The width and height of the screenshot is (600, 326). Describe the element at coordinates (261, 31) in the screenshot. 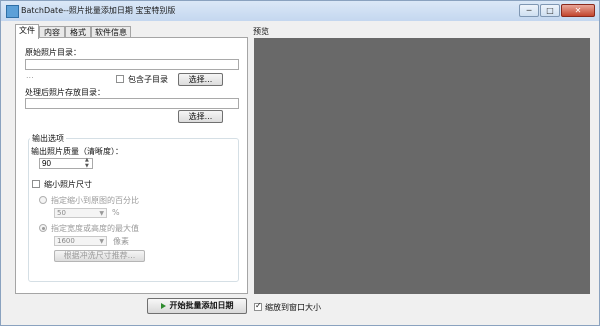

I see `preview-label: 预览` at that location.